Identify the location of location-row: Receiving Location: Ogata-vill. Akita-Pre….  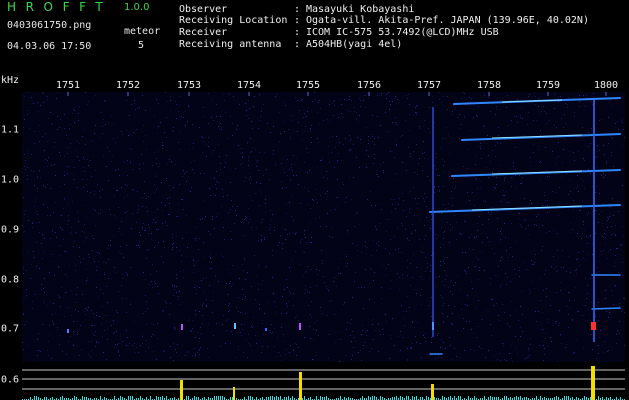
(384, 20).